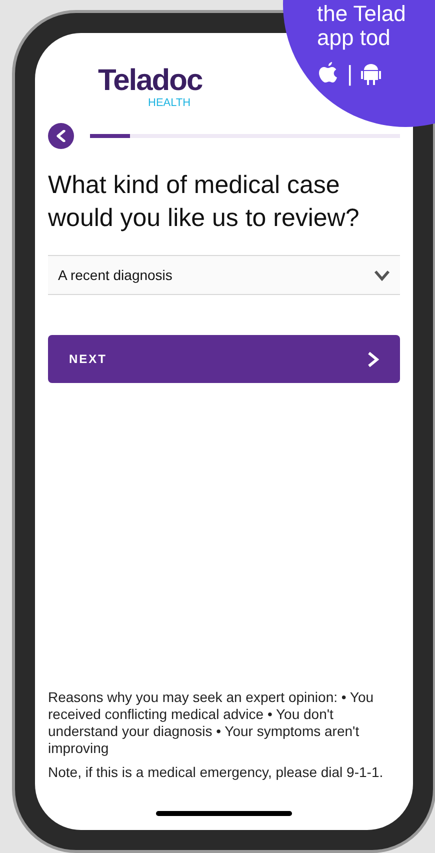 The width and height of the screenshot is (435, 853). Describe the element at coordinates (224, 275) in the screenshot. I see `case-type-dropdown: A recent diagnosis` at that location.